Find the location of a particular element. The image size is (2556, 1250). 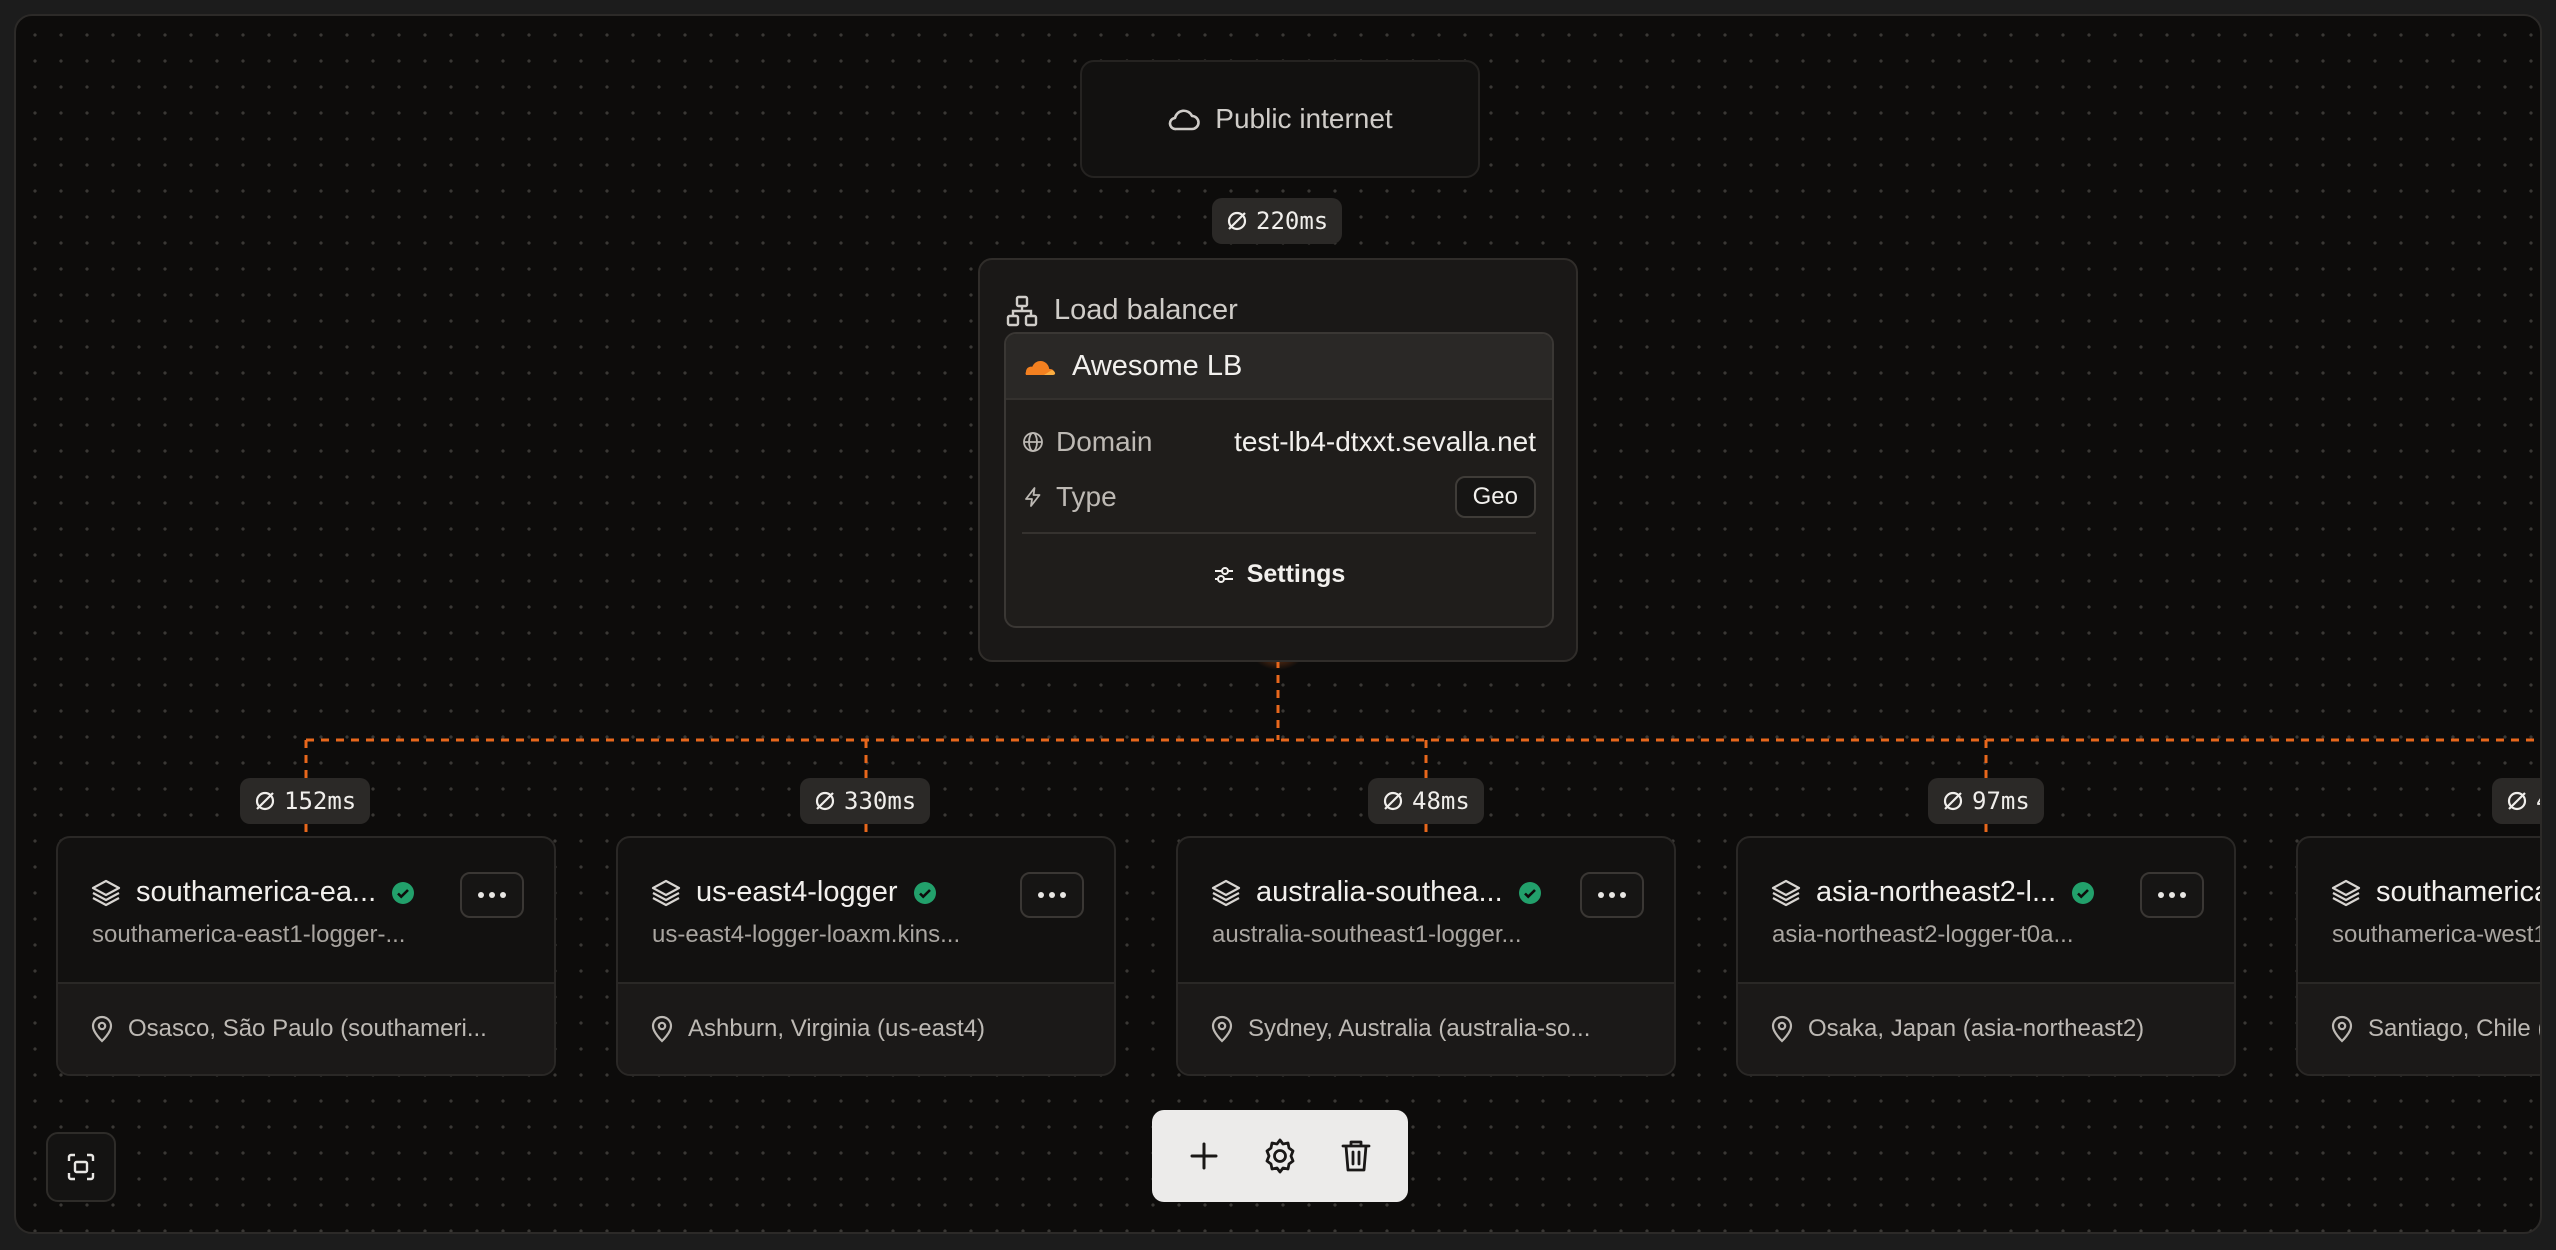

latency-badge-service-1: 152ms is located at coordinates (305, 801).